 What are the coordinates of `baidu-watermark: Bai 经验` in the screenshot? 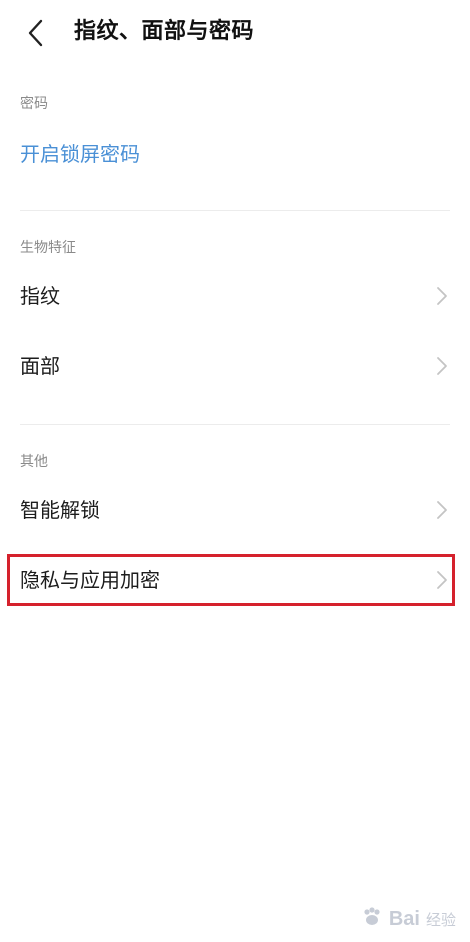 It's located at (408, 919).